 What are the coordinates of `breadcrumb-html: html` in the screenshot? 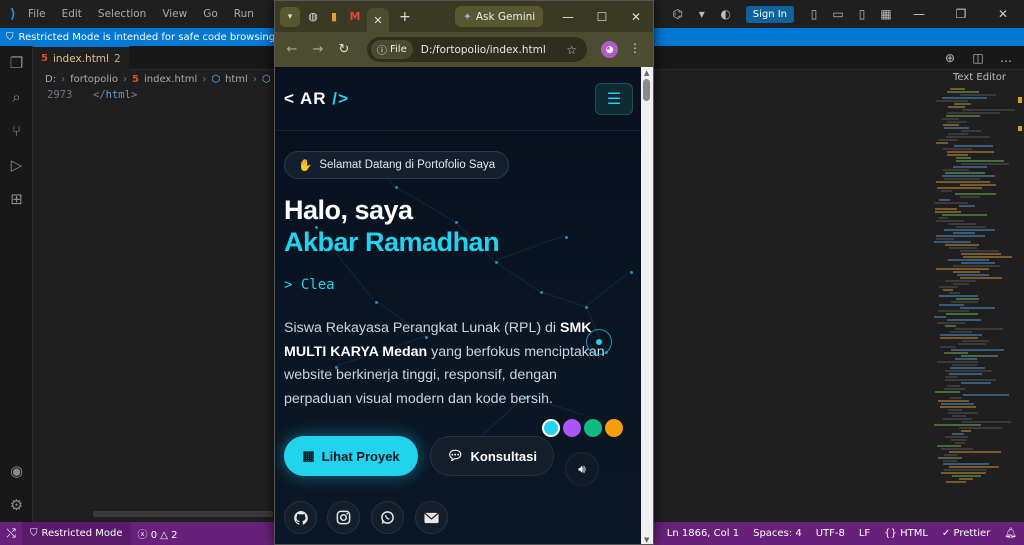 It's located at (236, 79).